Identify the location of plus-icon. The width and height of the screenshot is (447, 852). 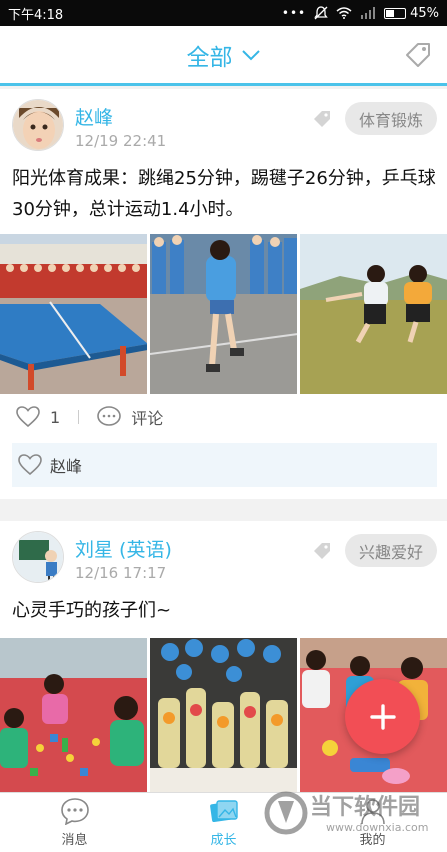
(382, 716).